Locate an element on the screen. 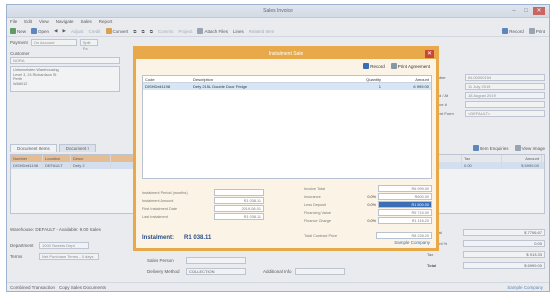  less-deposit-label: Less Deposit is located at coordinates (315, 204).